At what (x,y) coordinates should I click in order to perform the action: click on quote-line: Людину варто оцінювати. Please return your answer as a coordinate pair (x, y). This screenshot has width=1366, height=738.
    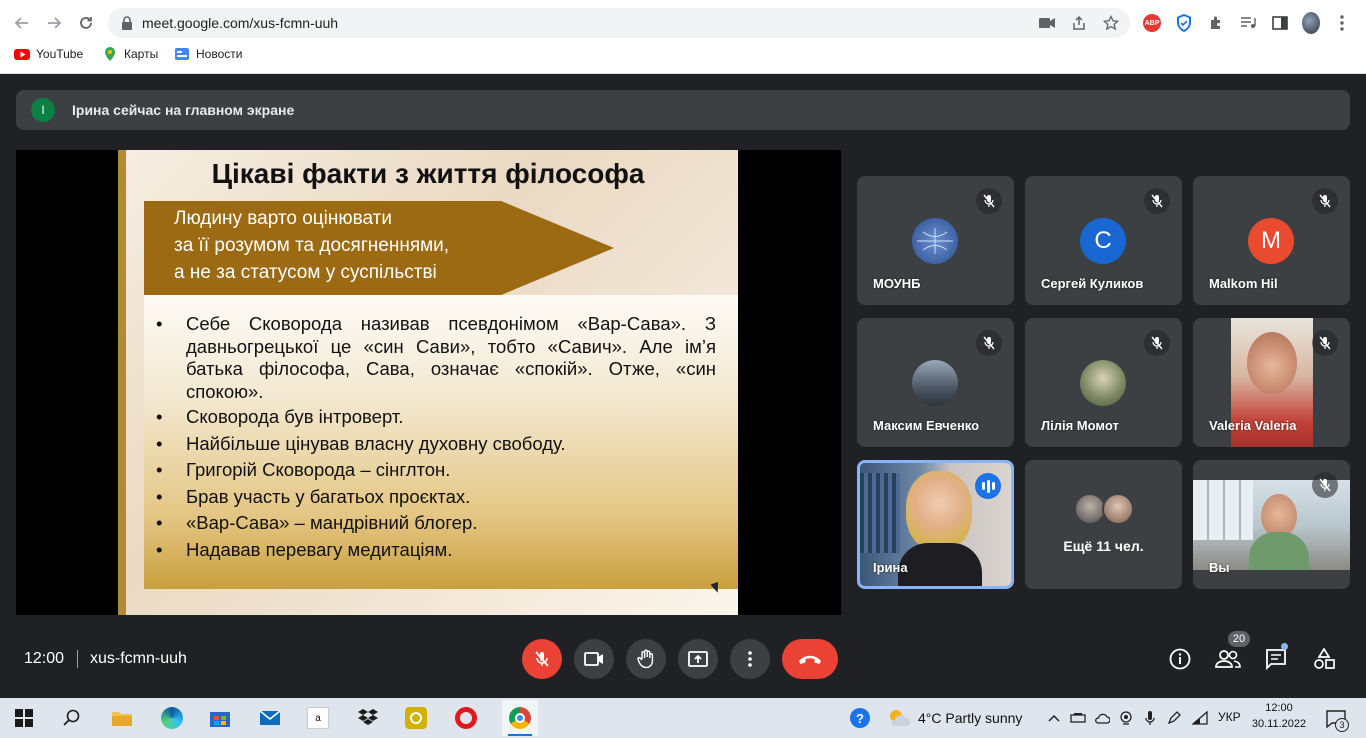
    Looking at the image, I should click on (283, 218).